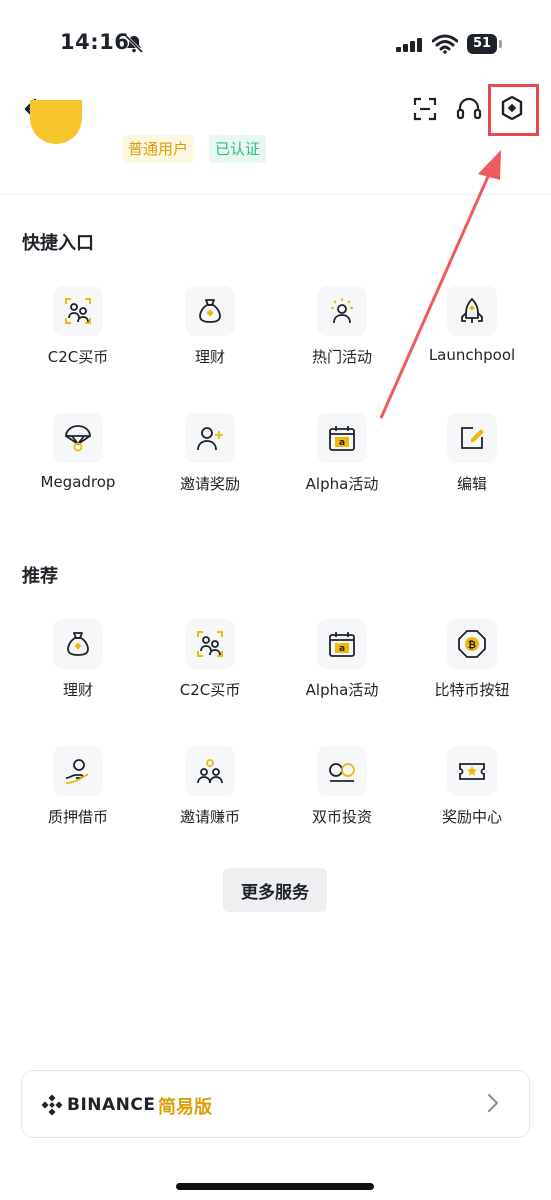 The image size is (551, 1200). I want to click on shortcut-label: 热门活动, so click(341, 357).